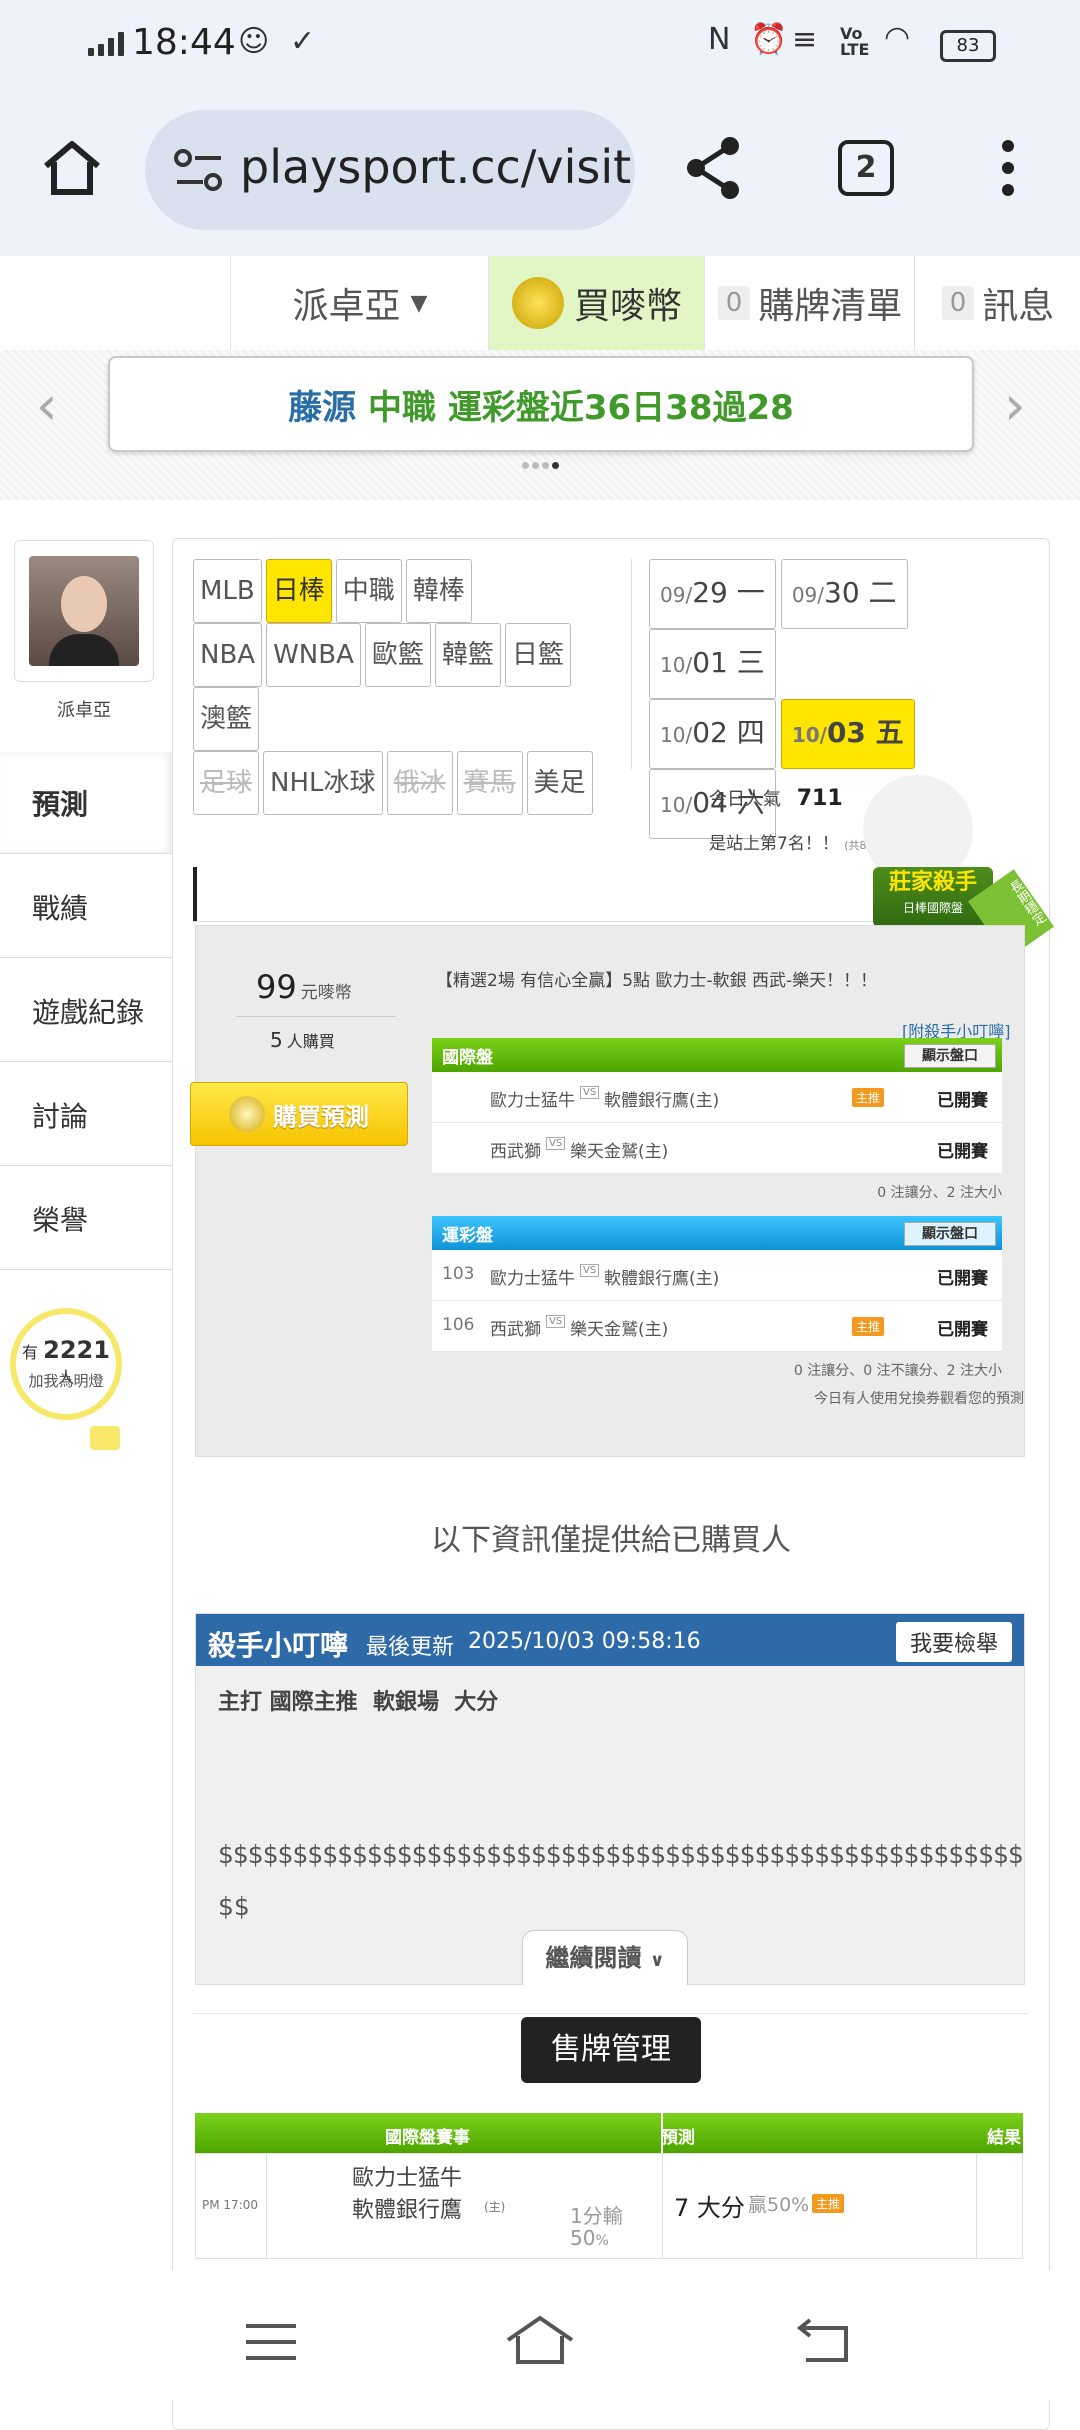 Image resolution: width=1080 pixels, height=2430 pixels. I want to click on price-unit: 元嘜幣, so click(326, 993).